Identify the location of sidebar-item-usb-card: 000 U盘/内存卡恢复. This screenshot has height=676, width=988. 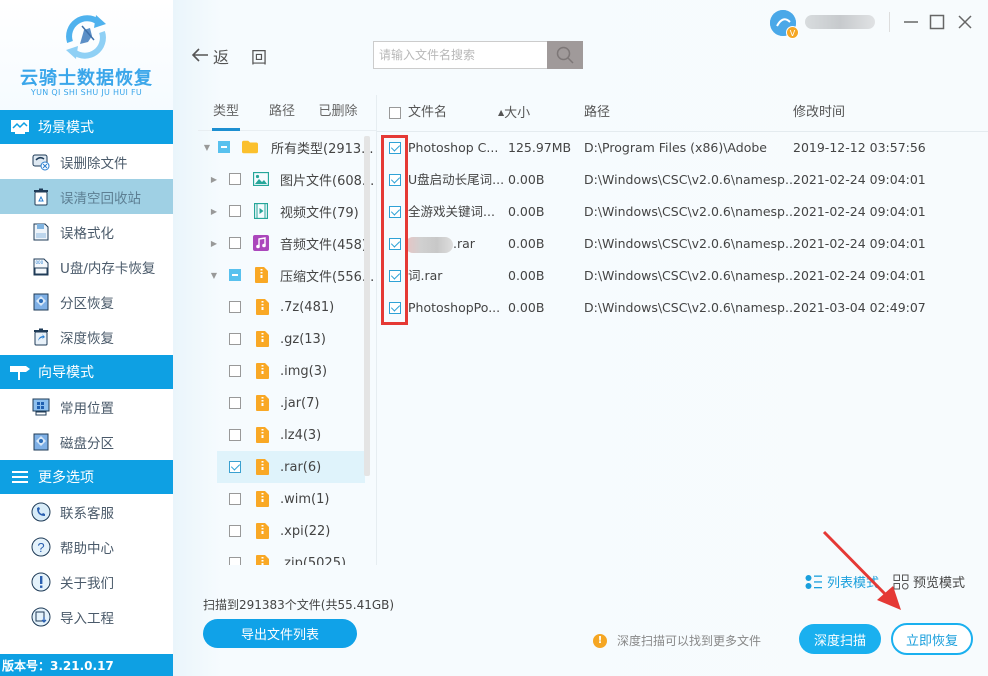
(86, 266).